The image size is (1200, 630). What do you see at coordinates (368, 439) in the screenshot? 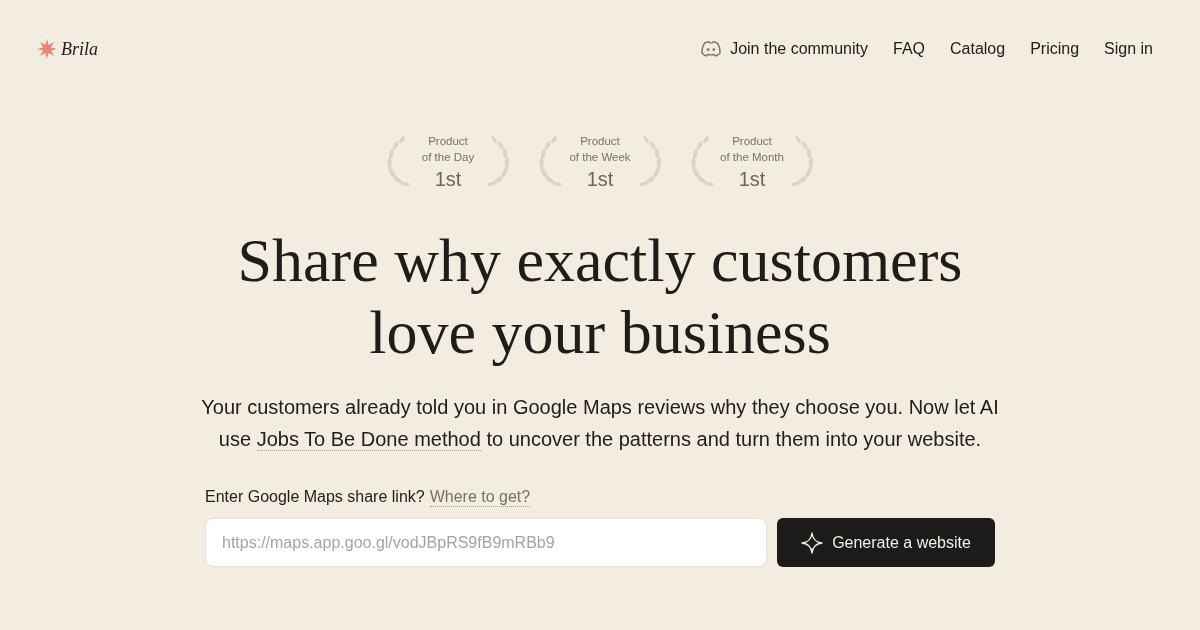
I see `method-link: Jobs To Be Done method` at bounding box center [368, 439].